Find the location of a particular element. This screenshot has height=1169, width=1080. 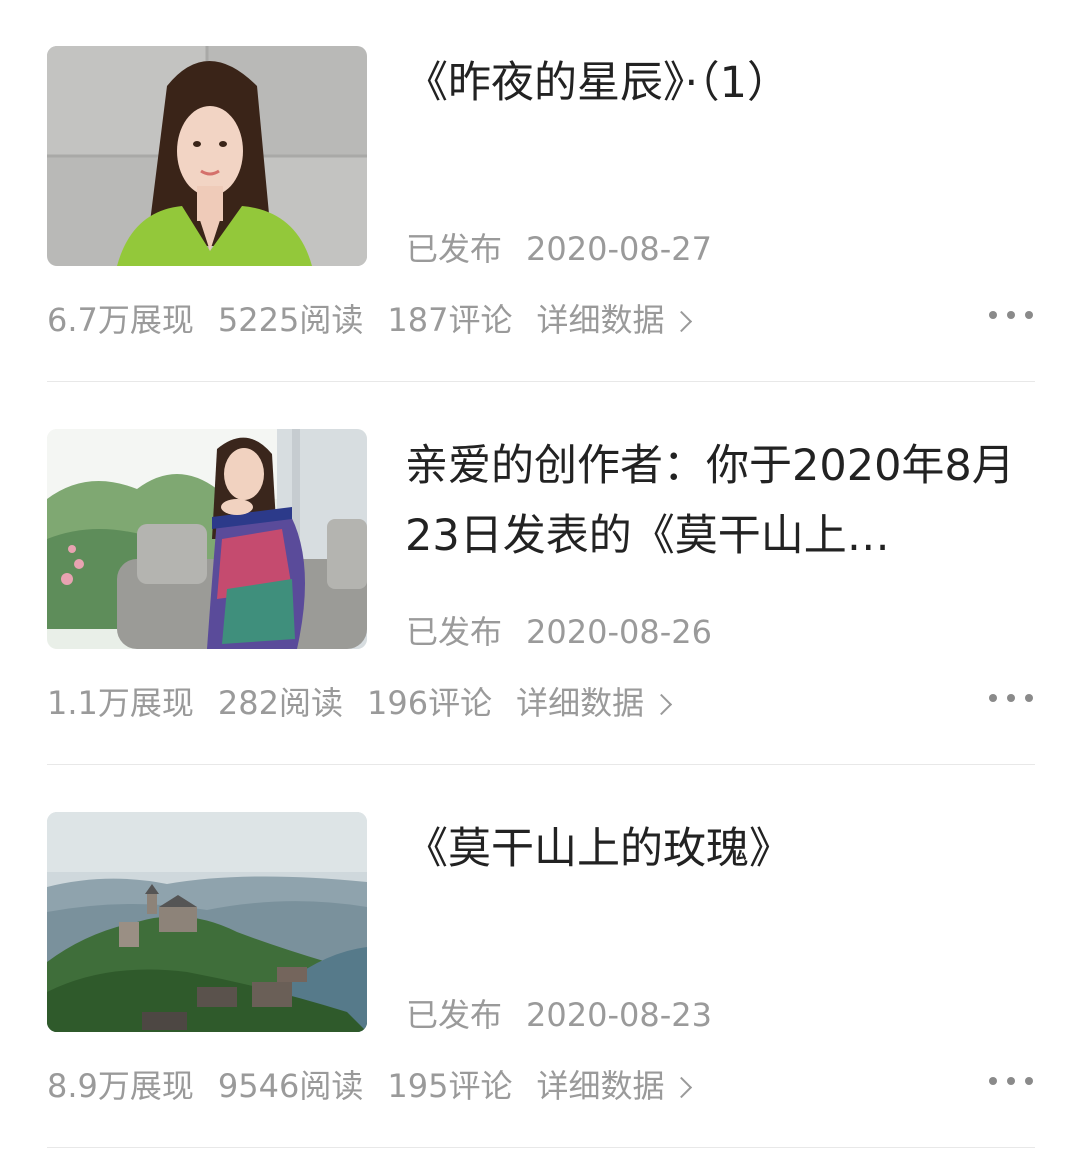

woman-on-sofa-floral-dress-image is located at coordinates (207, 539).